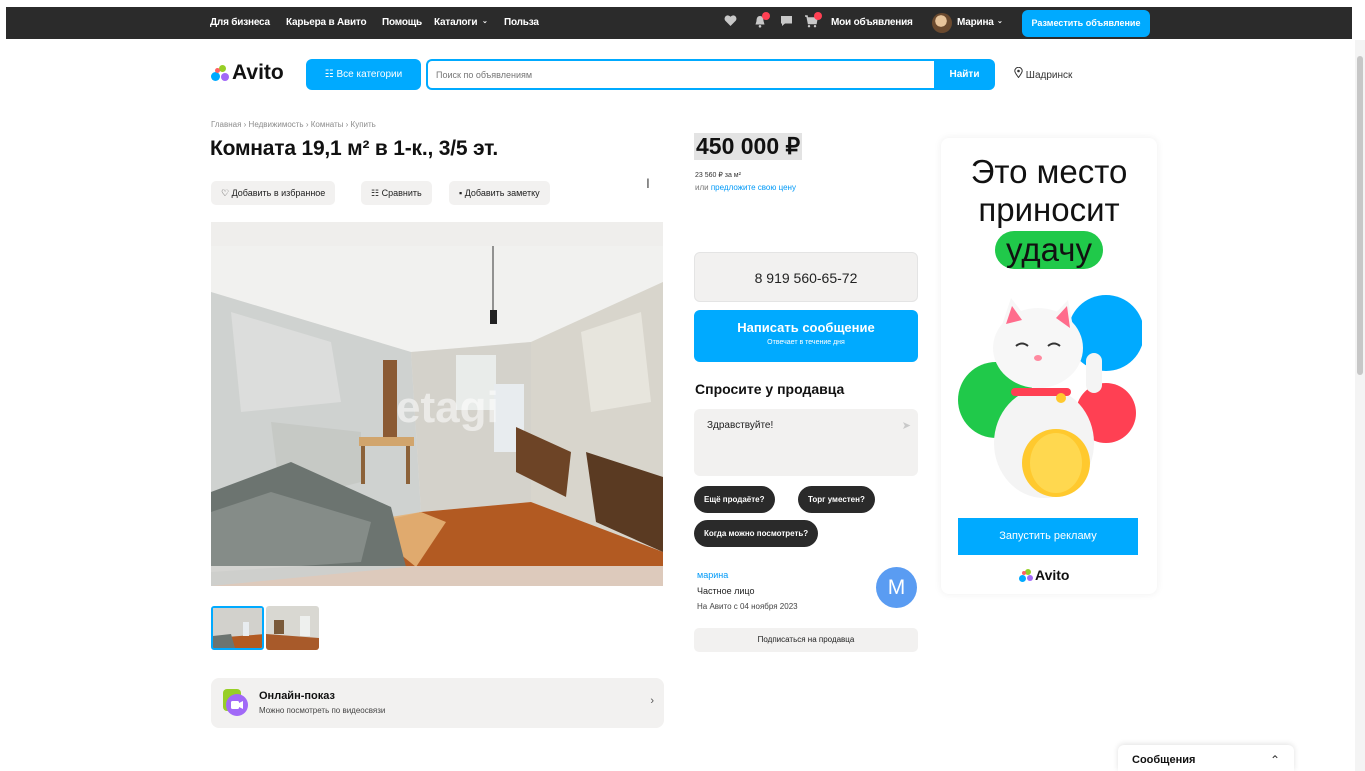  I want to click on compare-icon: ☷, so click(376, 193).